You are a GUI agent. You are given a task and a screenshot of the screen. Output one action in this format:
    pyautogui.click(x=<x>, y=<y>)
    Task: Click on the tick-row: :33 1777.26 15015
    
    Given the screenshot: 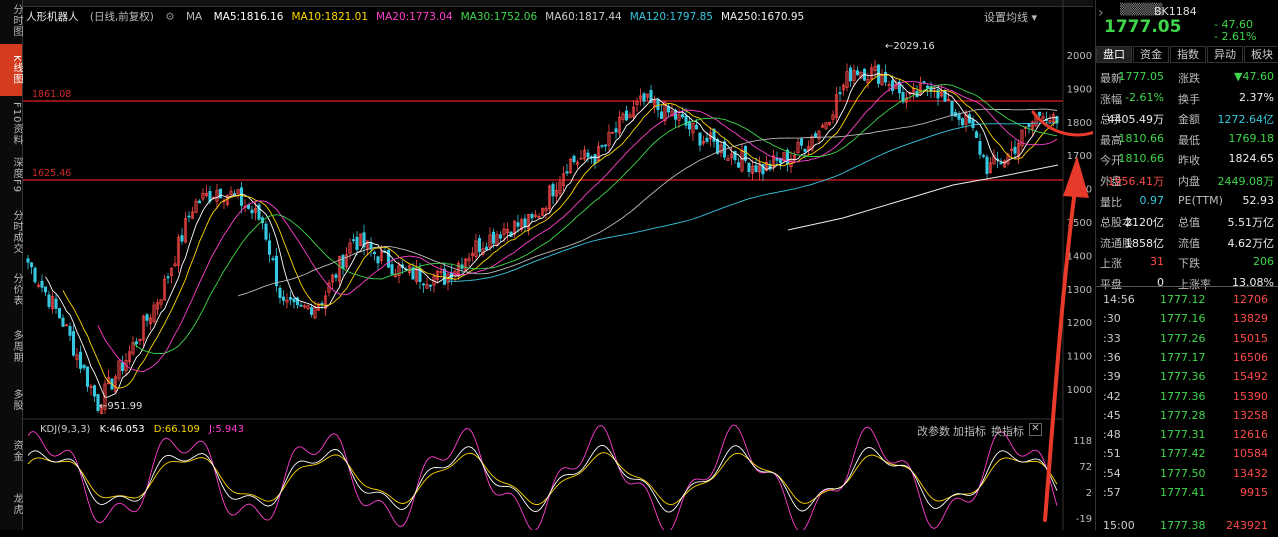 What is the action you would take?
    pyautogui.click(x=1188, y=341)
    